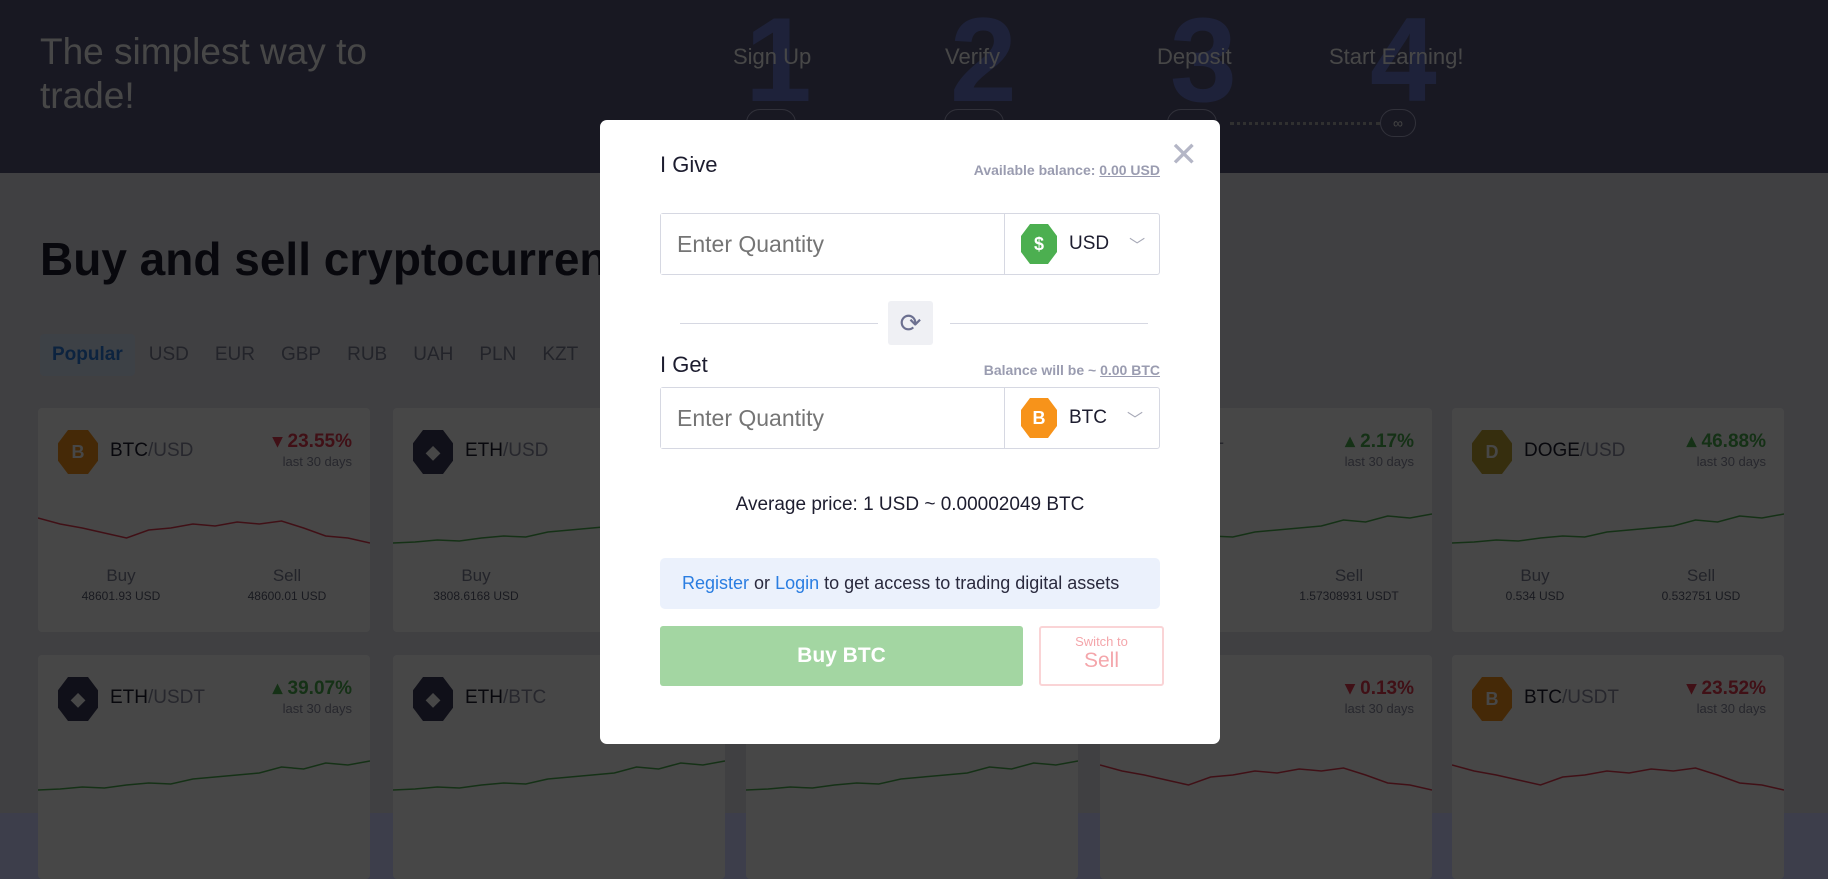  What do you see at coordinates (832, 244) in the screenshot?
I see `give-quantity-input` at bounding box center [832, 244].